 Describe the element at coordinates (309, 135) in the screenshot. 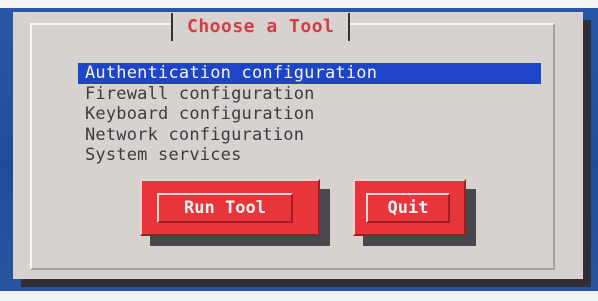

I see `tool-item-network: Network configuration` at that location.